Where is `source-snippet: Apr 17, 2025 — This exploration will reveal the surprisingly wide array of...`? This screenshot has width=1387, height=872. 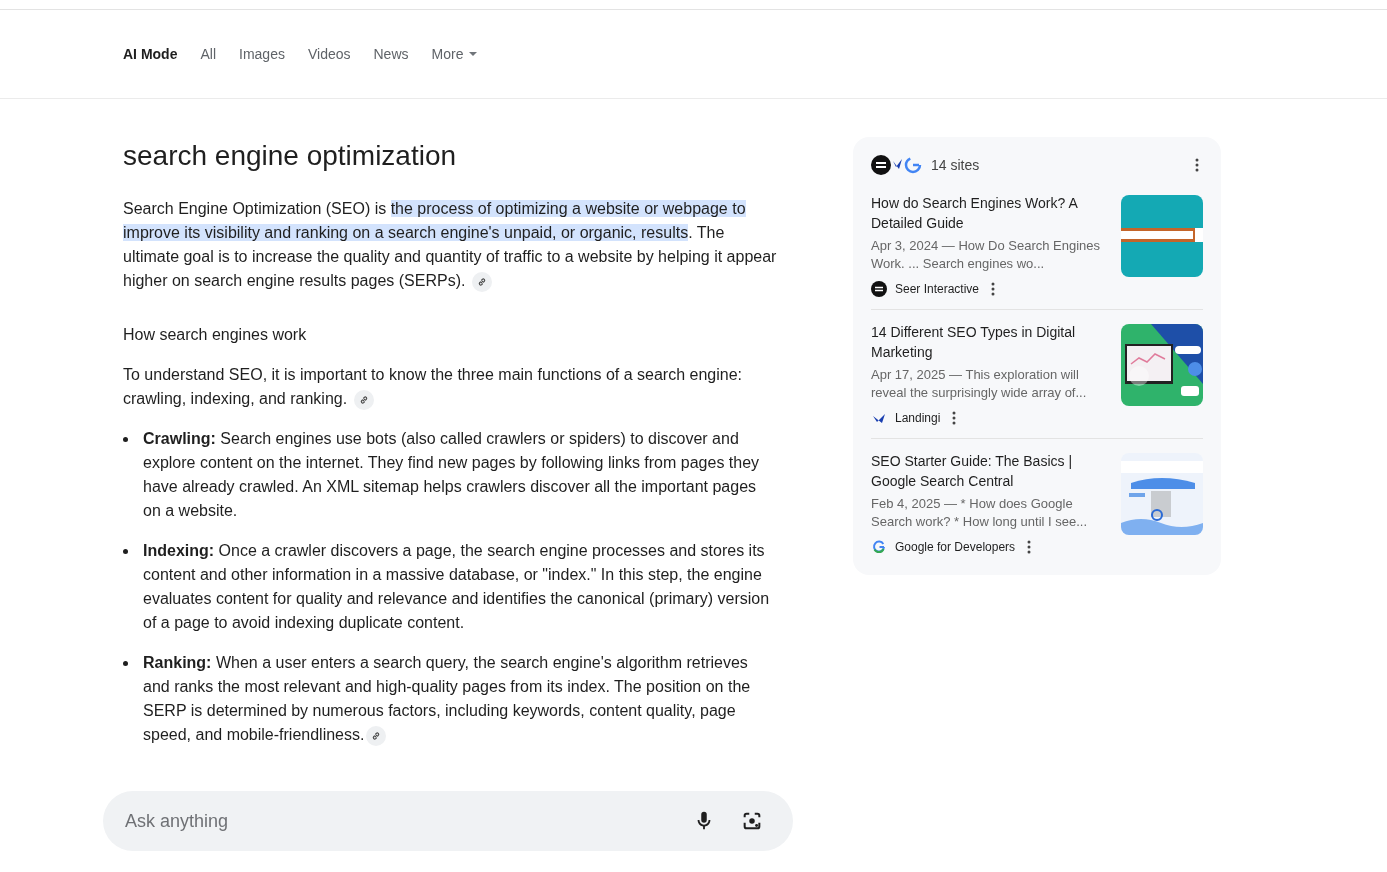
source-snippet: Apr 17, 2025 — This exploration will reveal the surprisingly wide array of... is located at coordinates (979, 384).